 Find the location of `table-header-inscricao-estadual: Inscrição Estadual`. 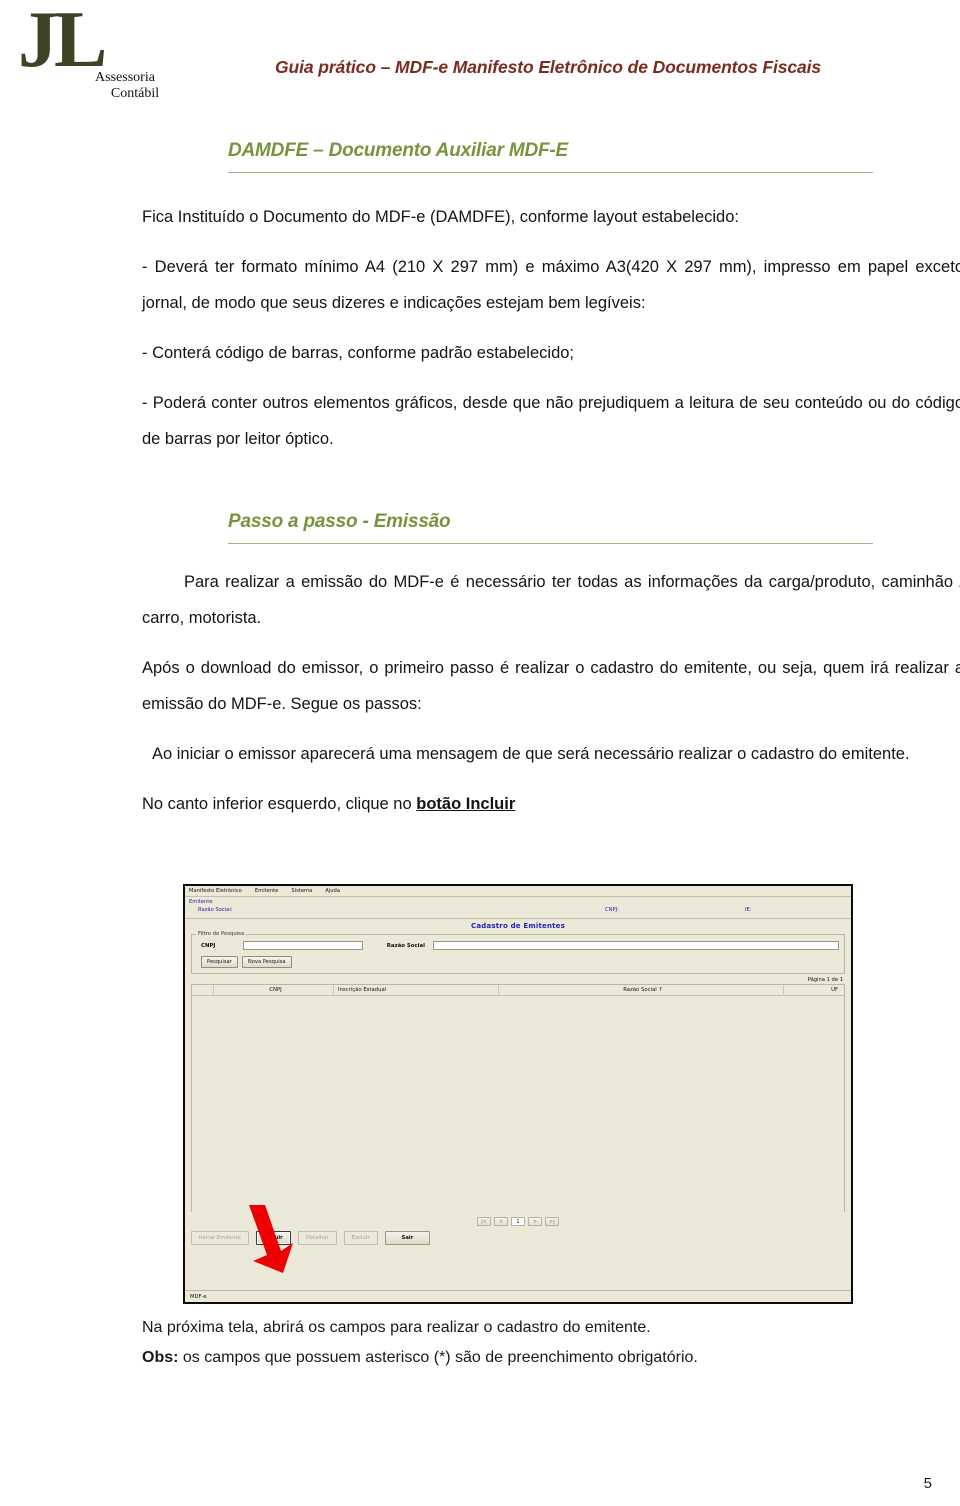

table-header-inscricao-estadual: Inscrição Estadual is located at coordinates (416, 990).